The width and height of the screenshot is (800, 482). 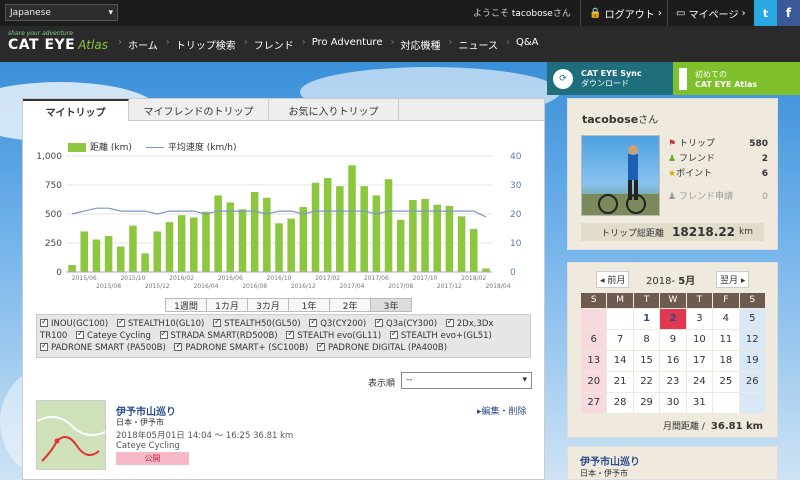 I want to click on calendar-day: 21, so click(x=620, y=382).